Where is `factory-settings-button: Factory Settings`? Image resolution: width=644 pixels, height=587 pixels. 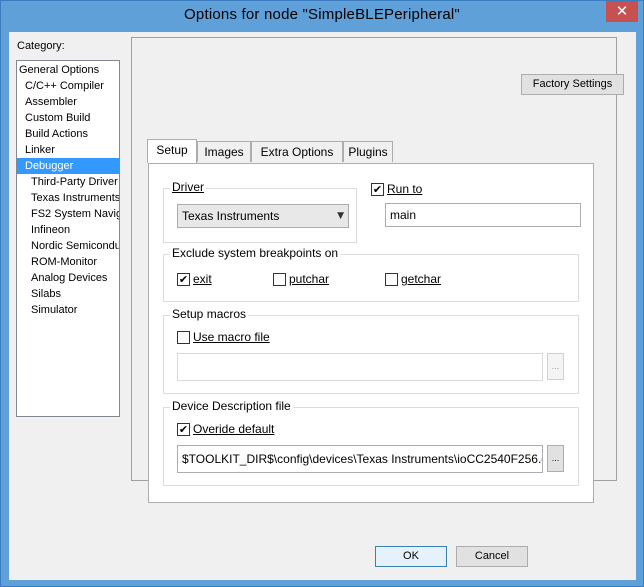
factory-settings-button: Factory Settings is located at coordinates (572, 84).